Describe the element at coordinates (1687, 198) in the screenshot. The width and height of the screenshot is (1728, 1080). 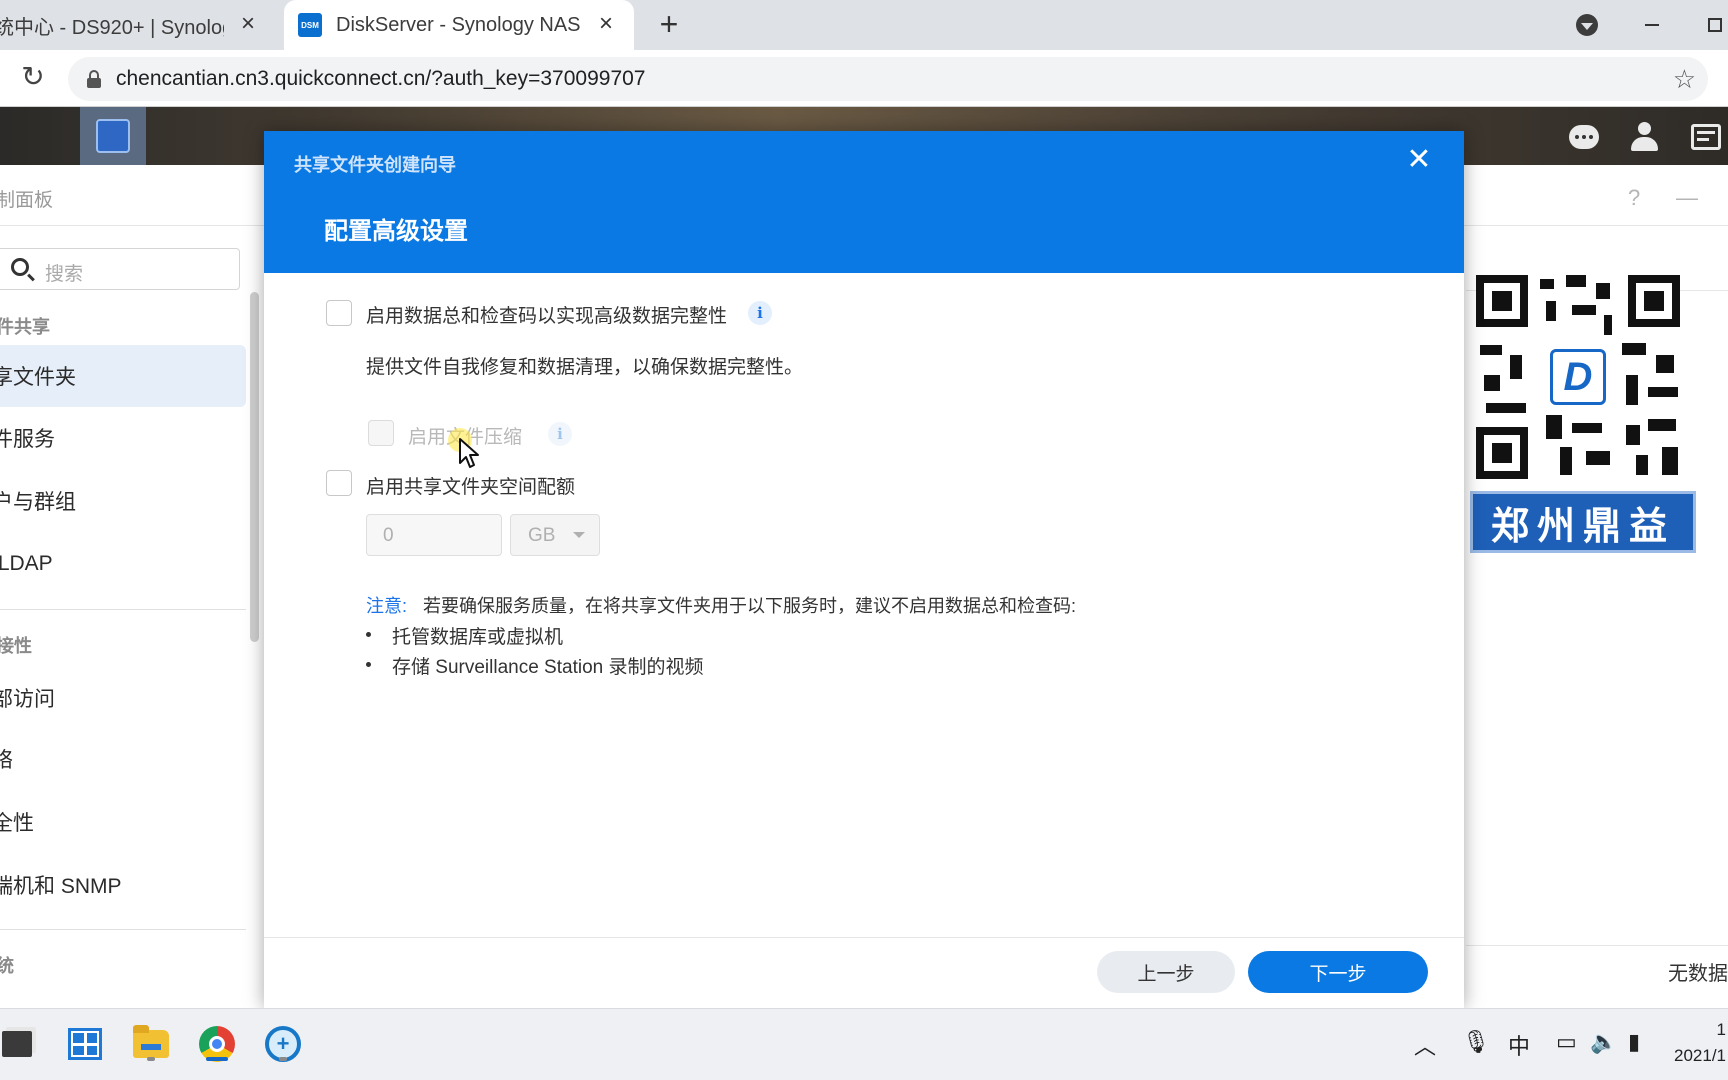
I see `minimize-window-icon: —` at that location.